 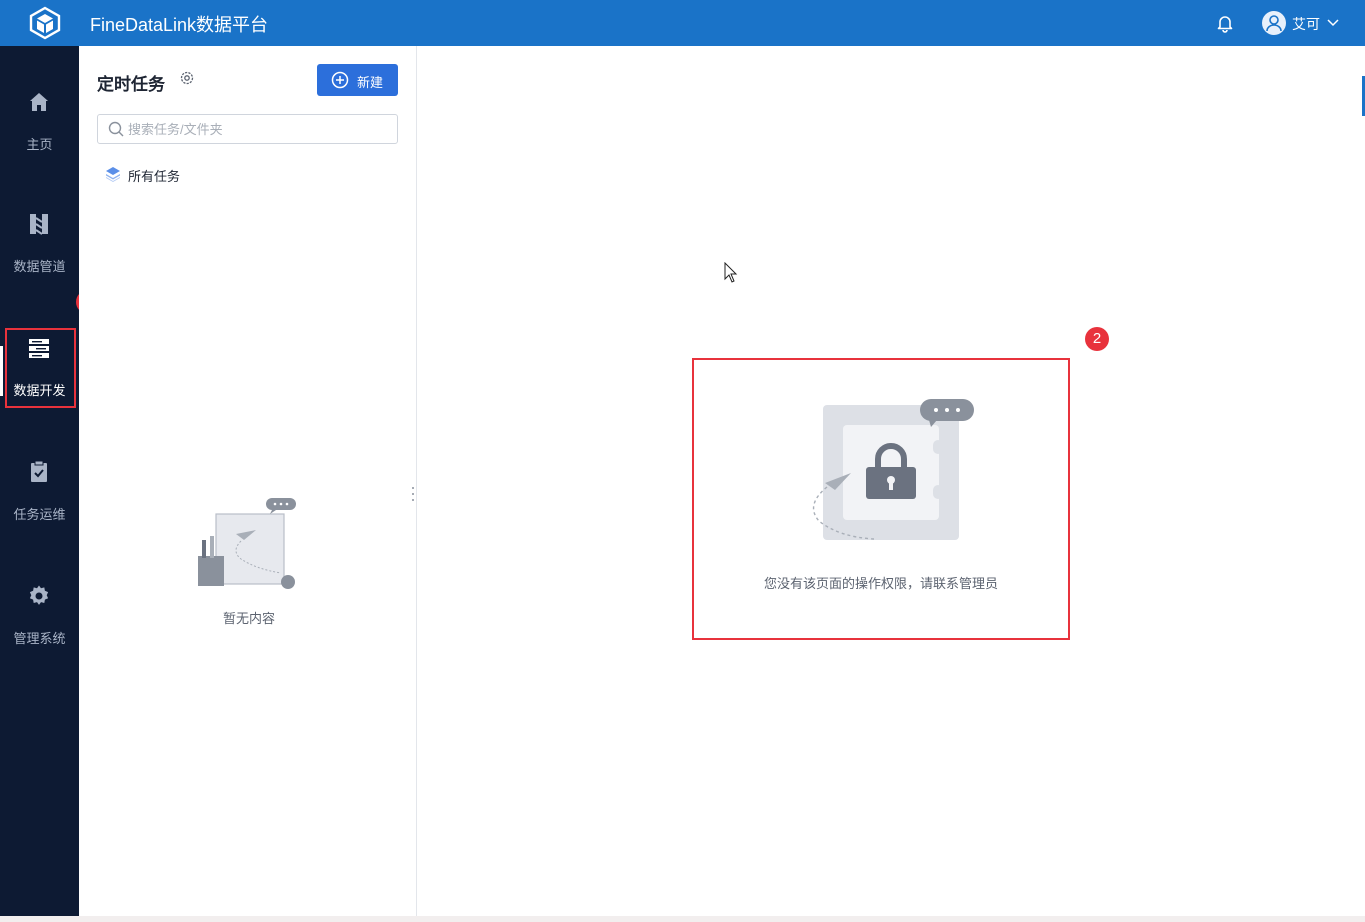 I want to click on sidebar-item-home: 主页, so click(x=39, y=130).